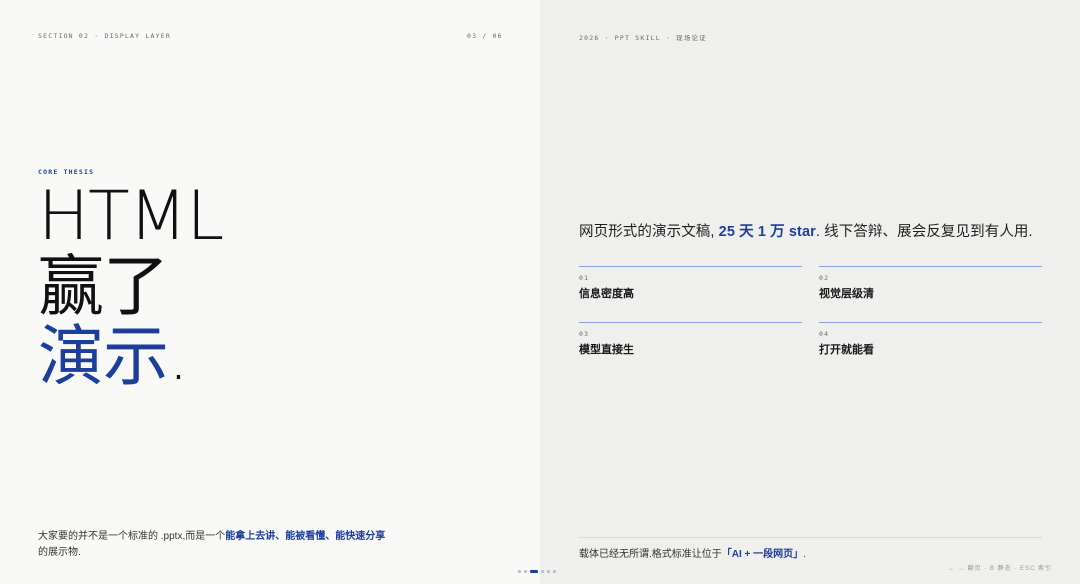  Describe the element at coordinates (103, 286) in the screenshot. I see `headline-line-2: 赢了` at that location.